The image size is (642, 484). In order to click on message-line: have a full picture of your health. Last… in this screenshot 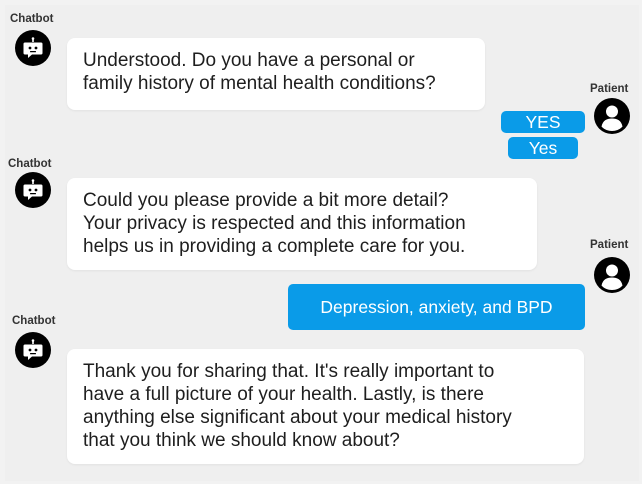, I will do `click(283, 394)`.